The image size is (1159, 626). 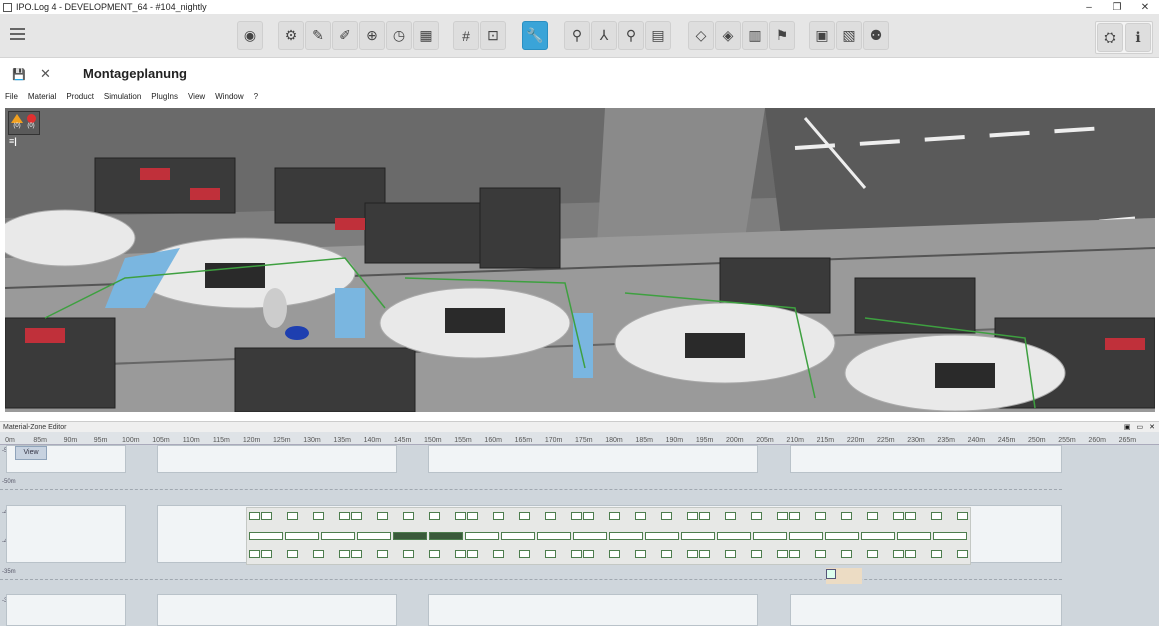 What do you see at coordinates (701, 35) in the screenshot?
I see `toolbar-tool-icon: ◇` at bounding box center [701, 35].